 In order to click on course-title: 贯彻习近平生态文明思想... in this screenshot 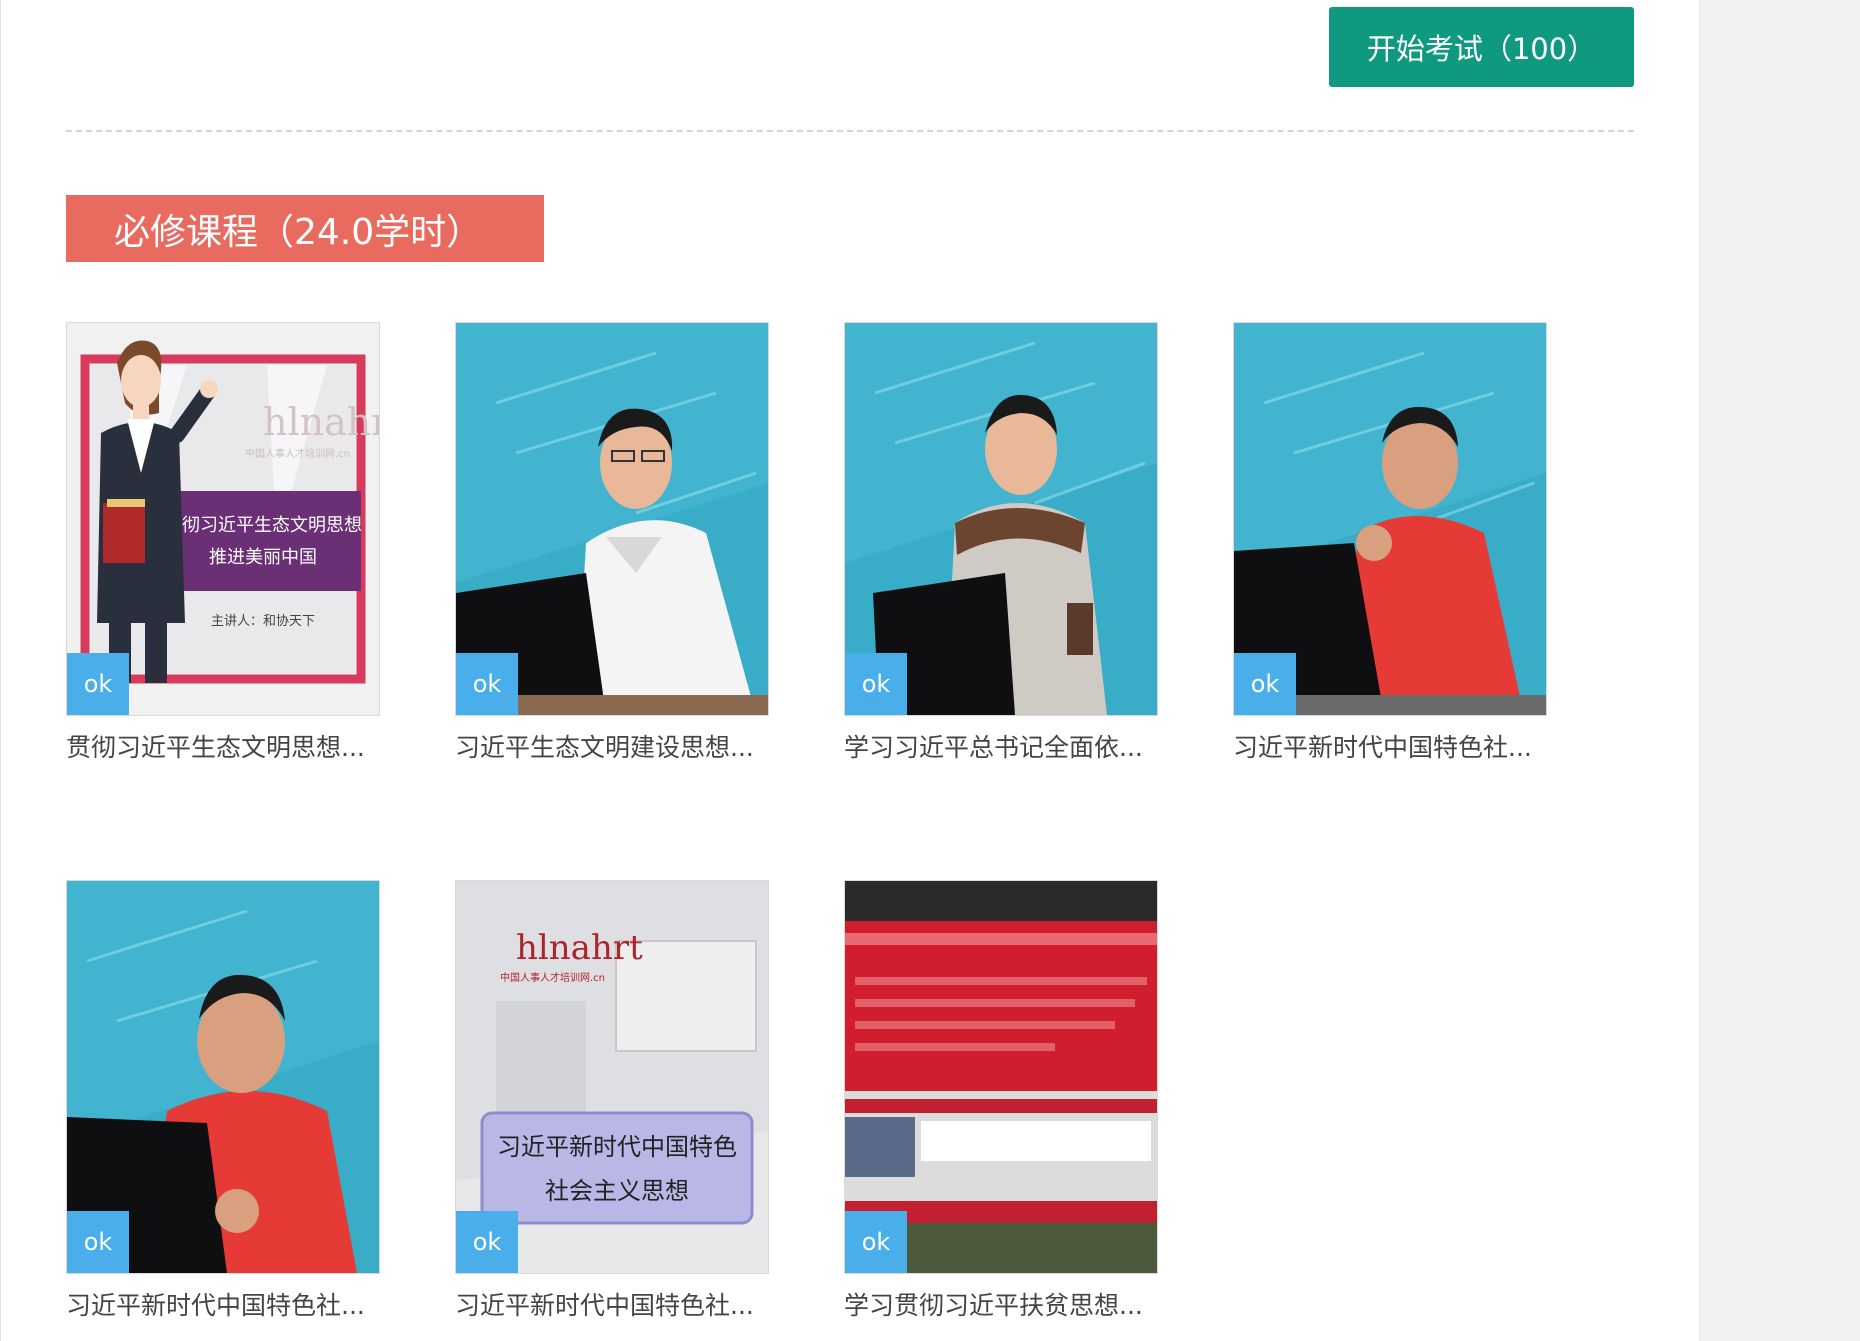, I will do `click(223, 746)`.